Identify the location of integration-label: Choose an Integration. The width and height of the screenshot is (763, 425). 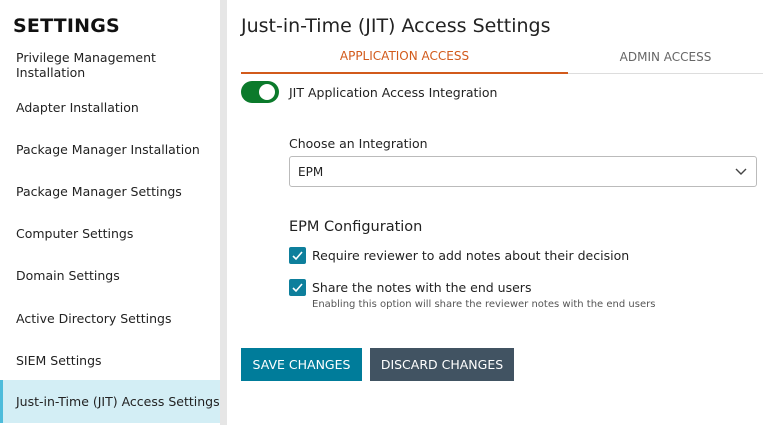
(358, 143).